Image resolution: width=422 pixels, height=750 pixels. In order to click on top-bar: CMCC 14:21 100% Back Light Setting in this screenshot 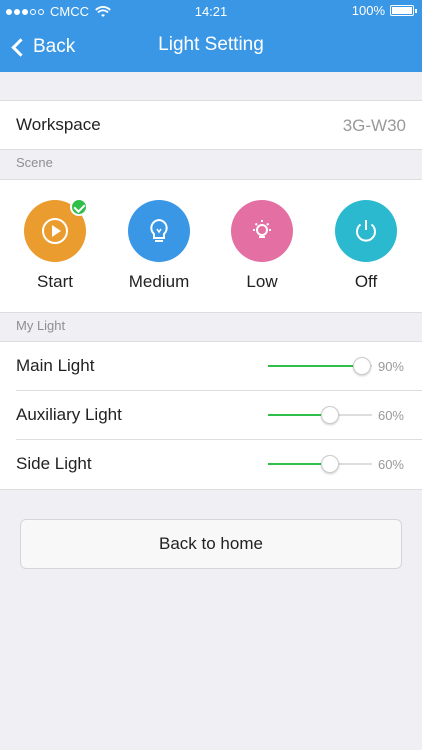, I will do `click(211, 36)`.